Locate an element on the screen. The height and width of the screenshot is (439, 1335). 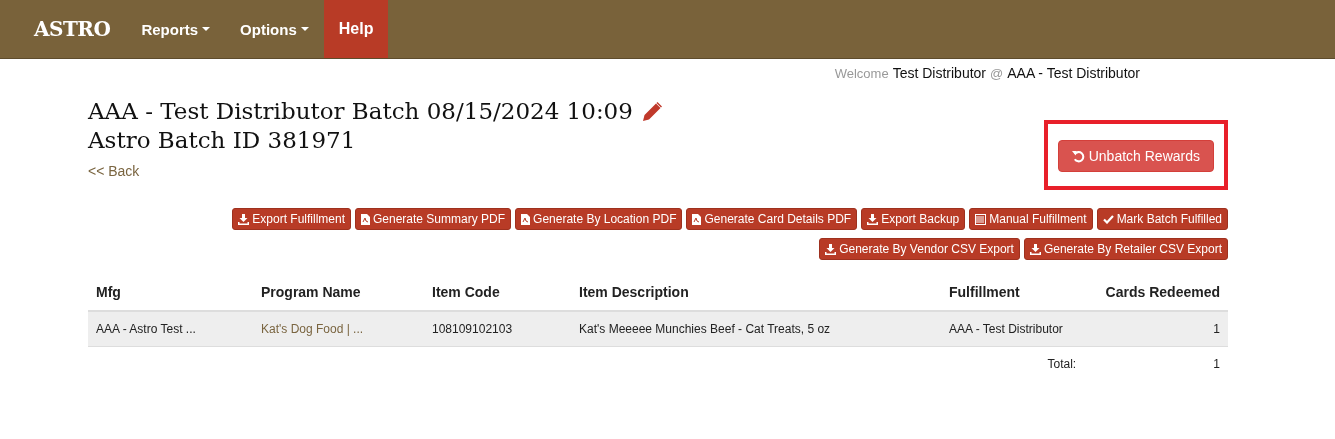
unbatch-button: Unbatch Rewards is located at coordinates (1135, 156).